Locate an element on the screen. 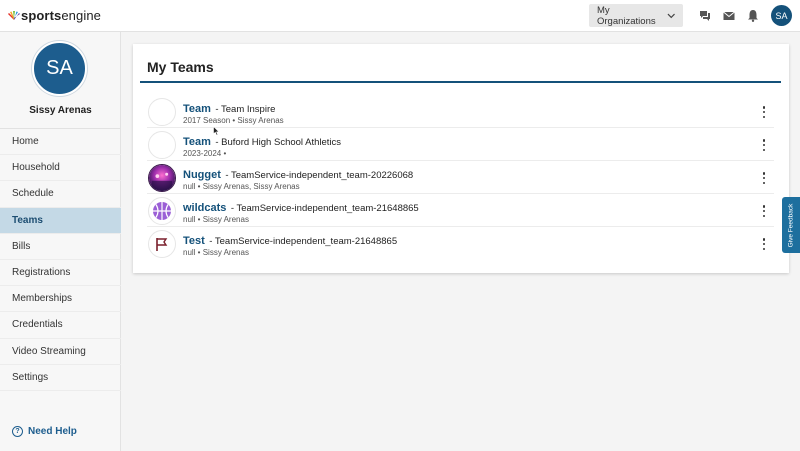  give-feedback-tab: Give Feedback is located at coordinates (791, 225).